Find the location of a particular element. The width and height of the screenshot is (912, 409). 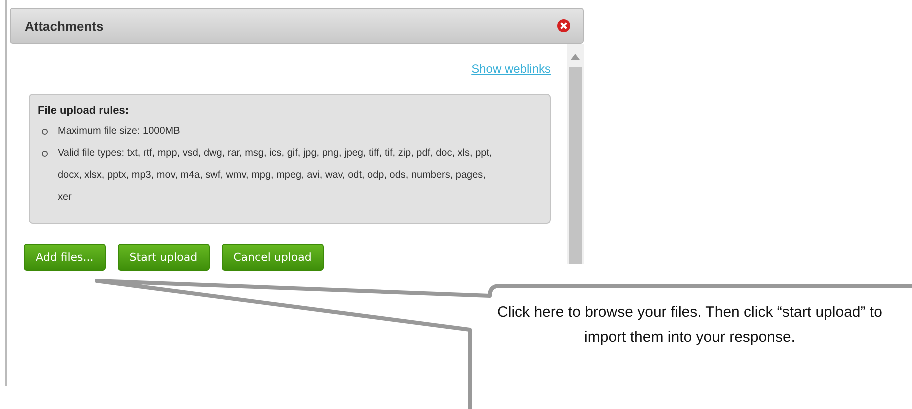

show-weblinks-link: Show weblinks is located at coordinates (511, 75).